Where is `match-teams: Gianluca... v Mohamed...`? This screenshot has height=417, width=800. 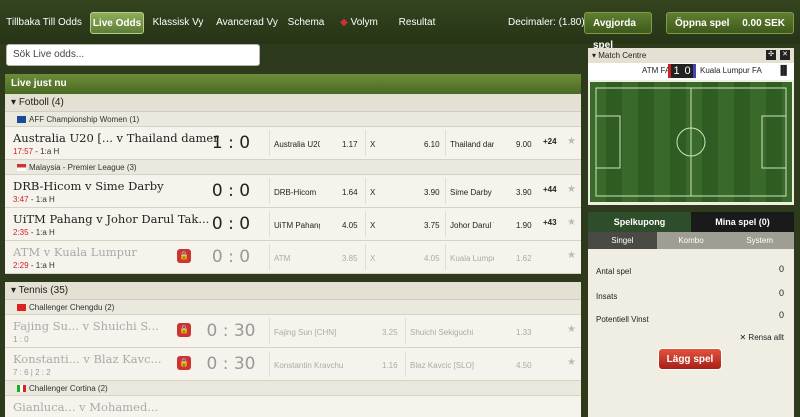
match-teams: Gianluca... v Mohamed... is located at coordinates (85, 407).